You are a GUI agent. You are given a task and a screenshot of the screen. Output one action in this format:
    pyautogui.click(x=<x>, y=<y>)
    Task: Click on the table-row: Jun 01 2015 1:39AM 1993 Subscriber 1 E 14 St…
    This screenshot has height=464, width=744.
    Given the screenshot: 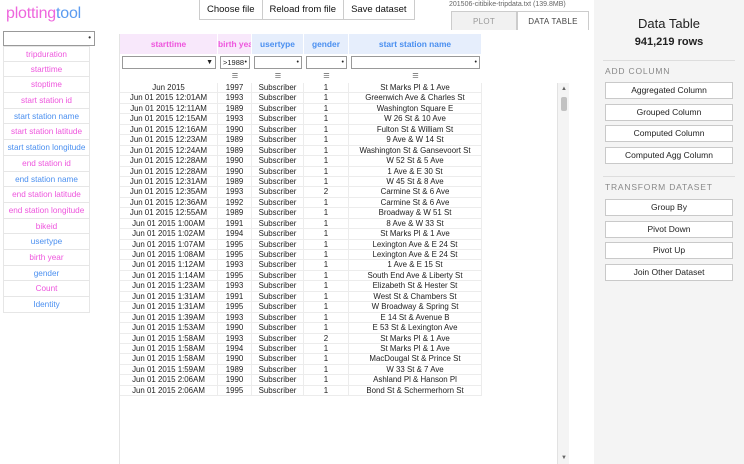 What is the action you would take?
    pyautogui.click(x=344, y=318)
    